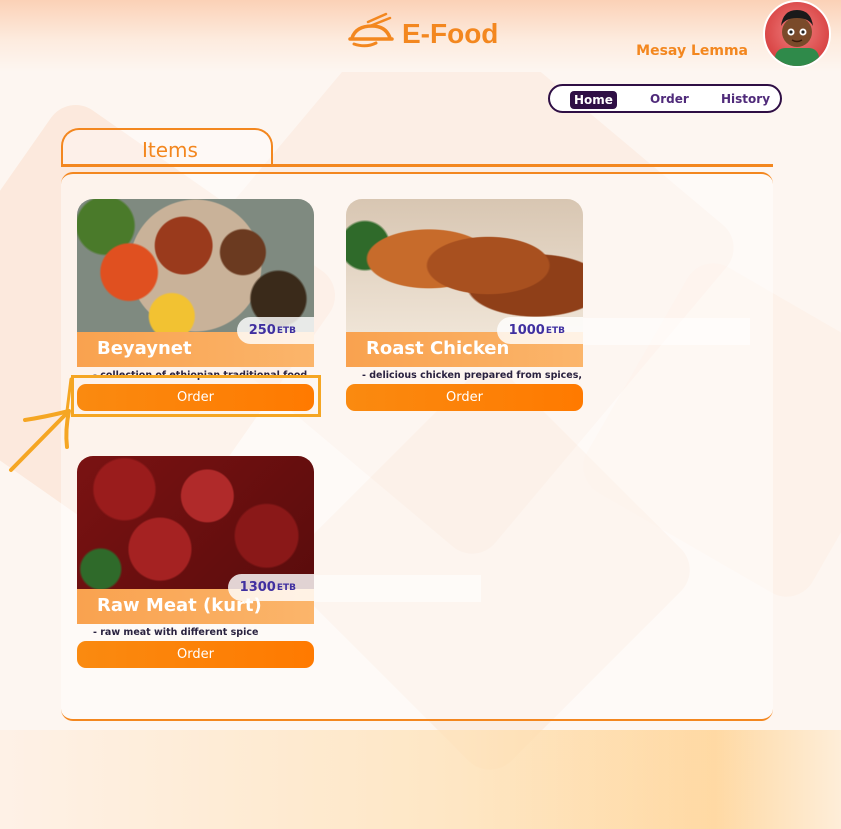 This screenshot has width=841, height=829. I want to click on food-image-roast-chicken, so click(464, 265).